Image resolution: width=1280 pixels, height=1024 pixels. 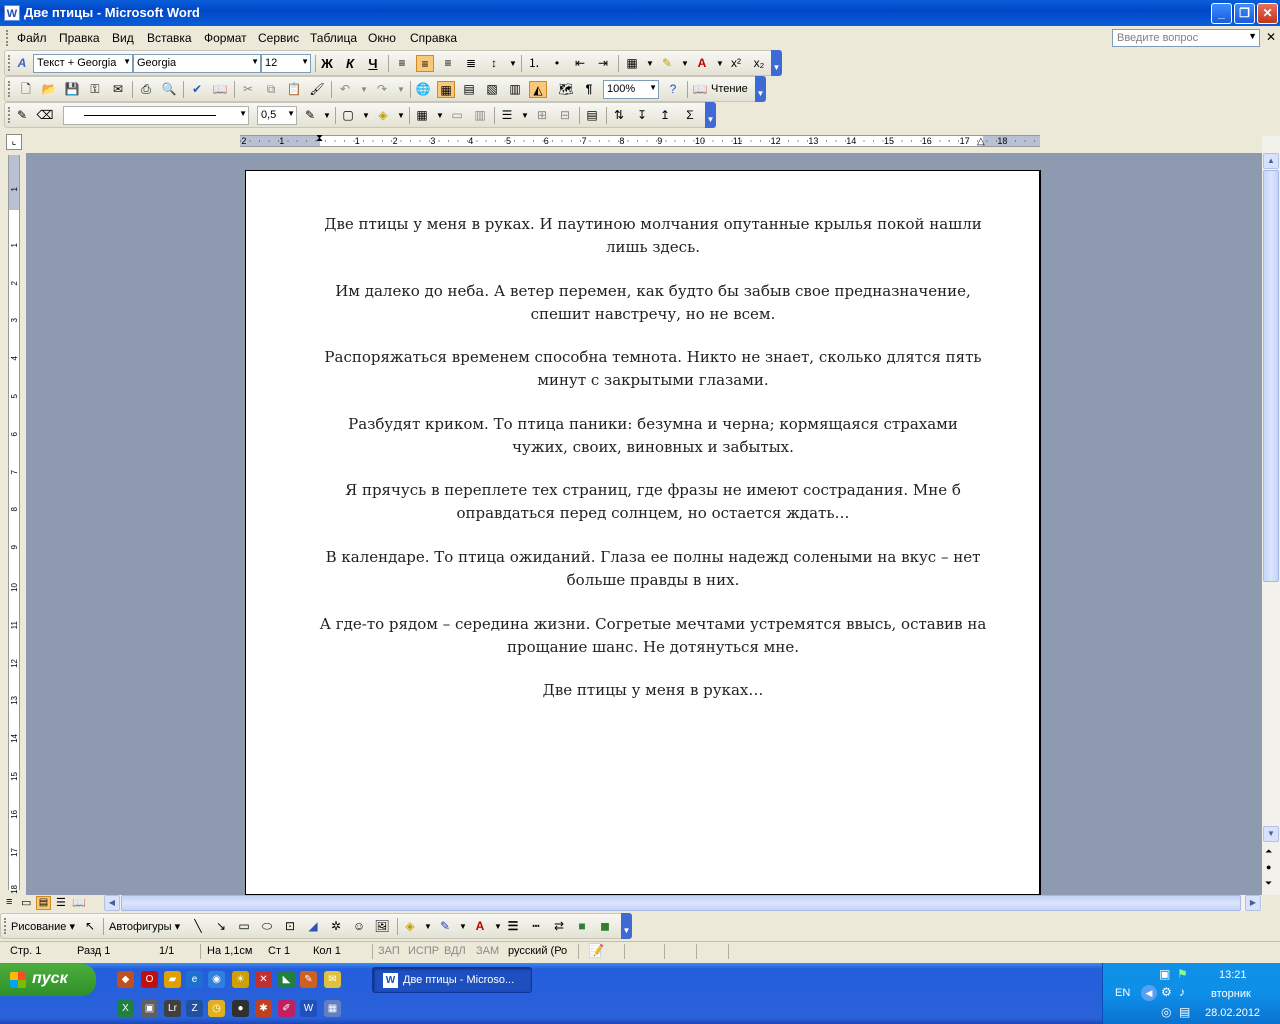 What do you see at coordinates (48, 980) in the screenshot?
I see `start-button: пуск` at bounding box center [48, 980].